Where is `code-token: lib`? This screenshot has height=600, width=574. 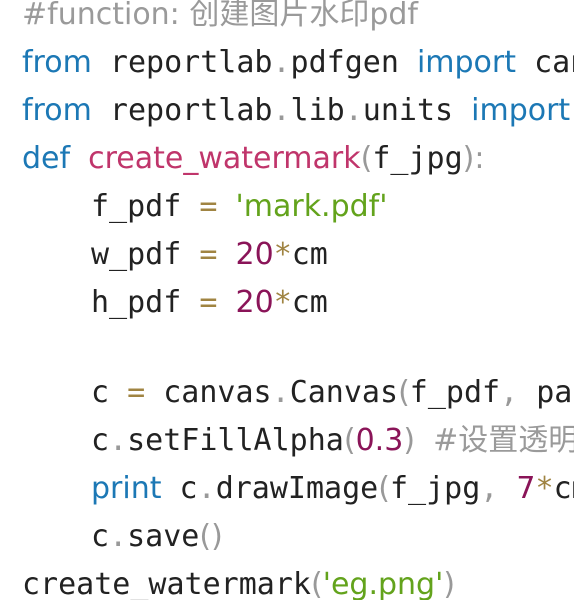 code-token: lib is located at coordinates (317, 110).